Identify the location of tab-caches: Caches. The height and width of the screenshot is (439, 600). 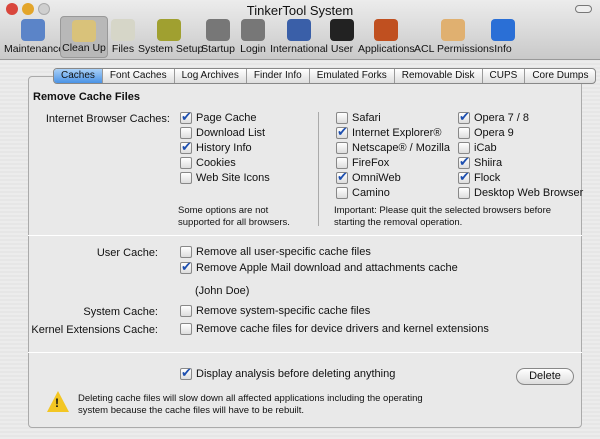
(78, 76).